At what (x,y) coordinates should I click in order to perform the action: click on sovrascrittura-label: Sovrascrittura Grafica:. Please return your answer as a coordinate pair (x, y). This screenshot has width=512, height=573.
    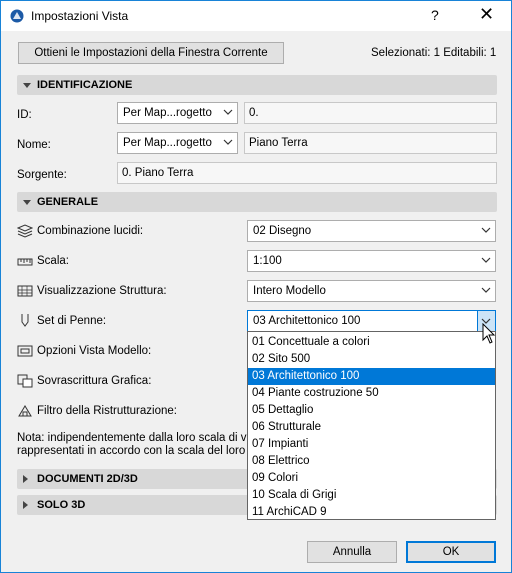
    Looking at the image, I should click on (94, 381).